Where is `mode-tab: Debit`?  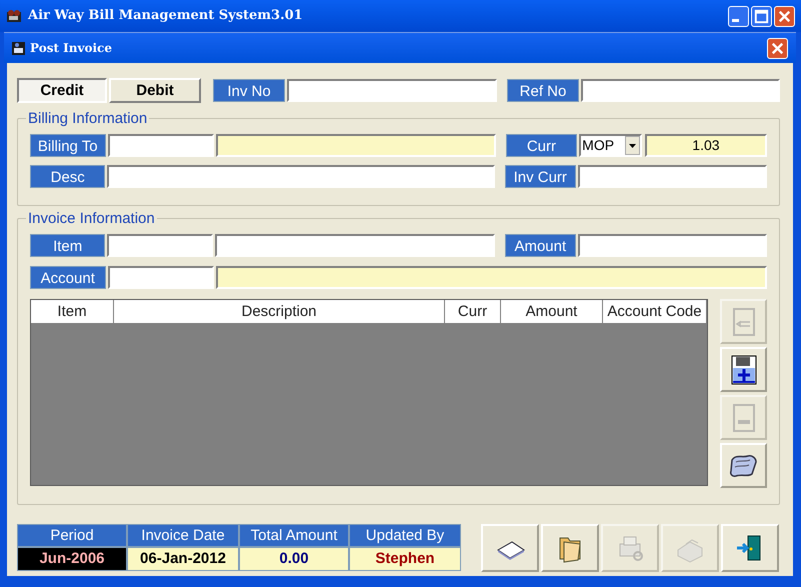
mode-tab: Debit is located at coordinates (155, 90).